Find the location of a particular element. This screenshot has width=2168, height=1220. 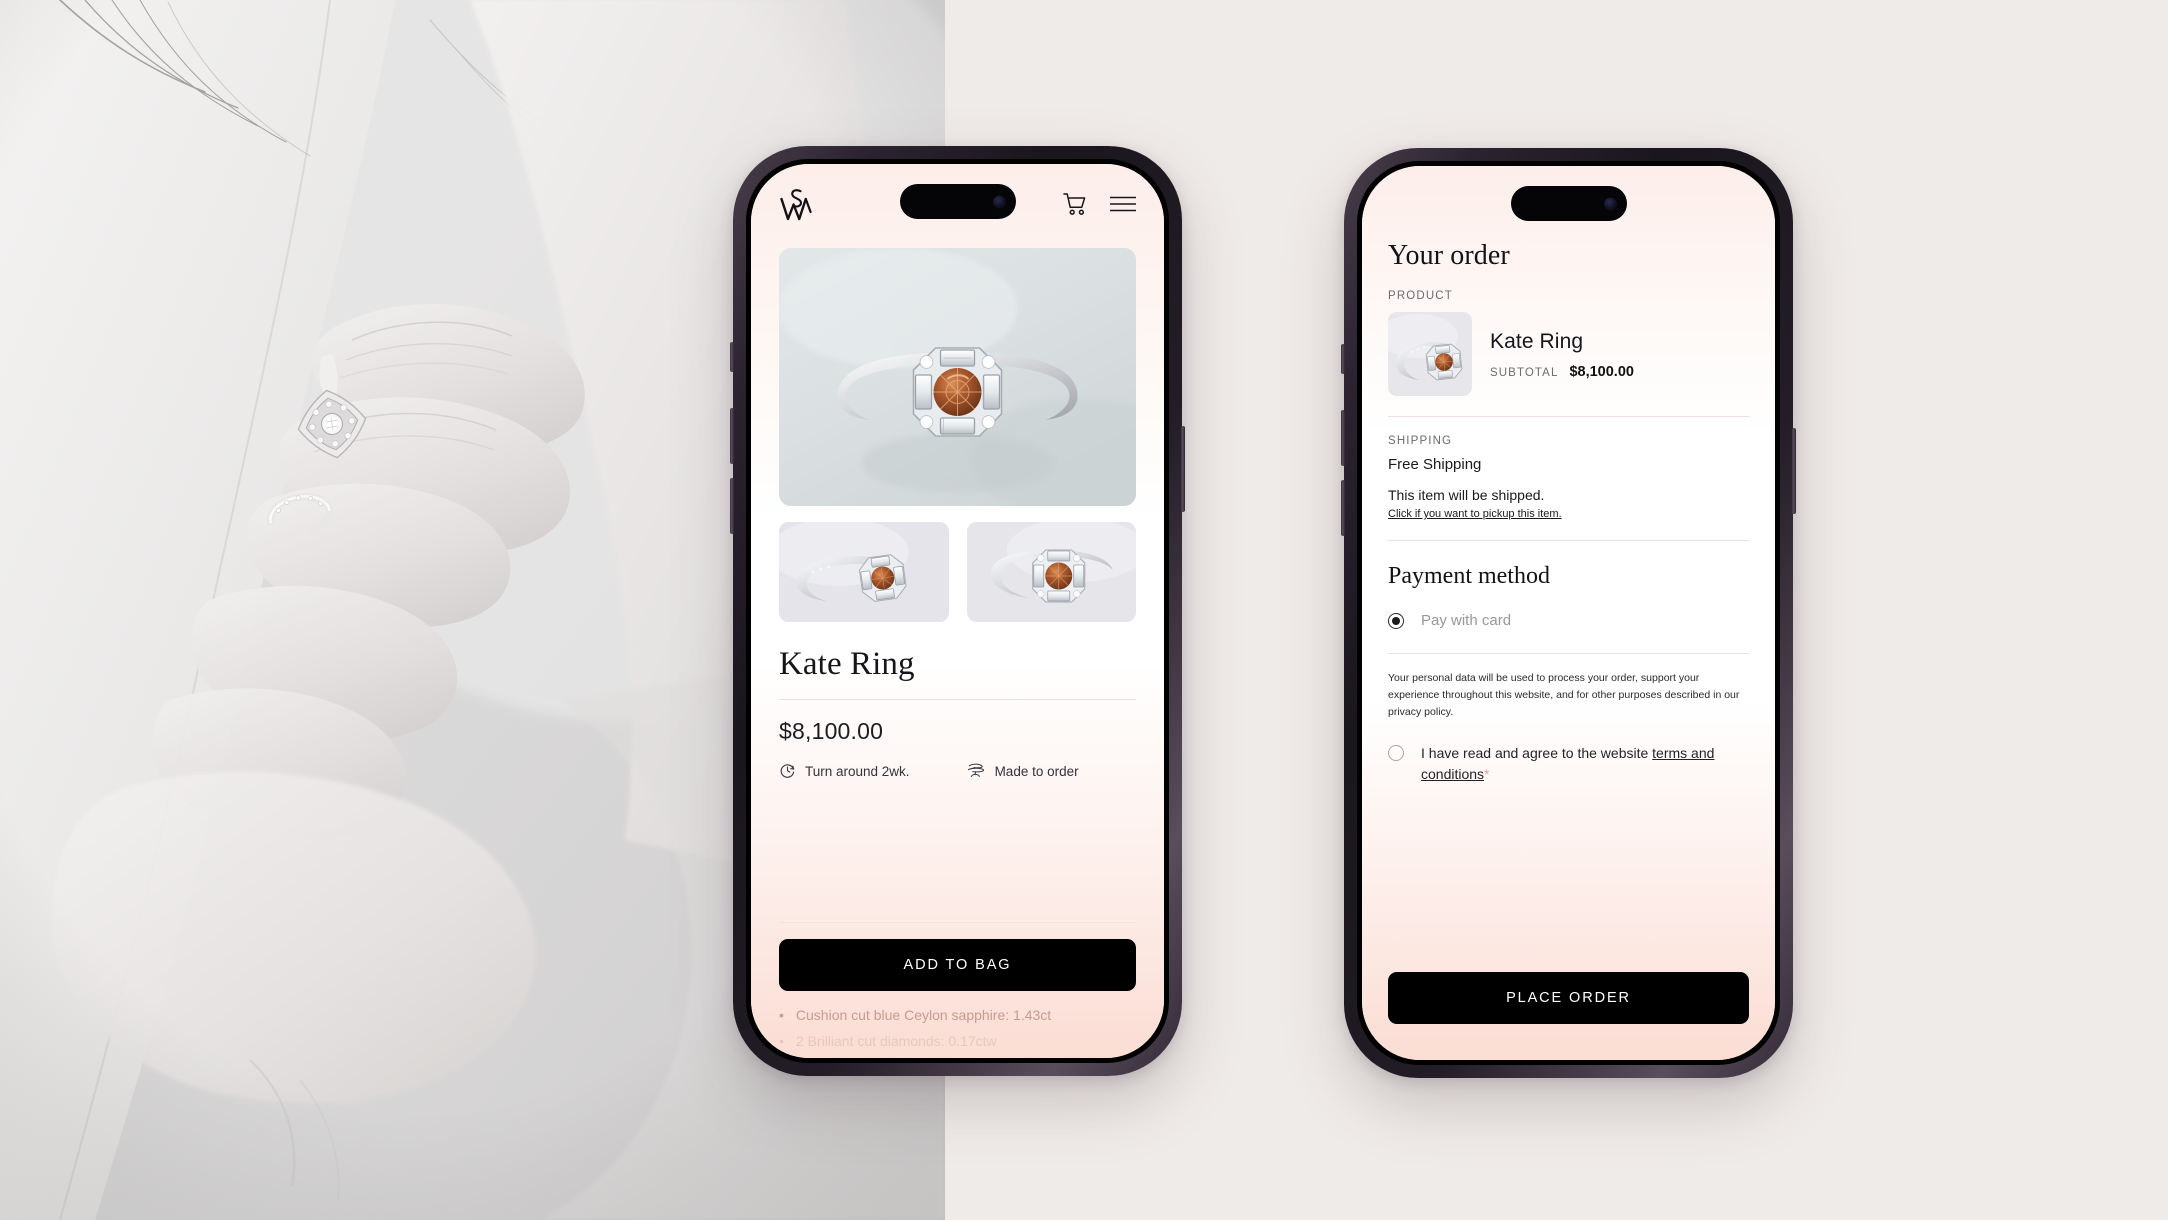

required-asterisk: * is located at coordinates (1487, 774).